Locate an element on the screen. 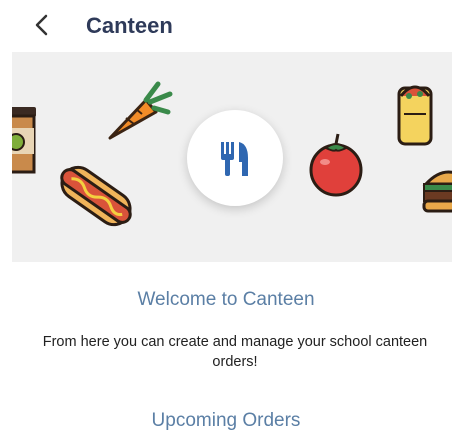 This screenshot has height=432, width=452. carrot-icon is located at coordinates (140, 110).